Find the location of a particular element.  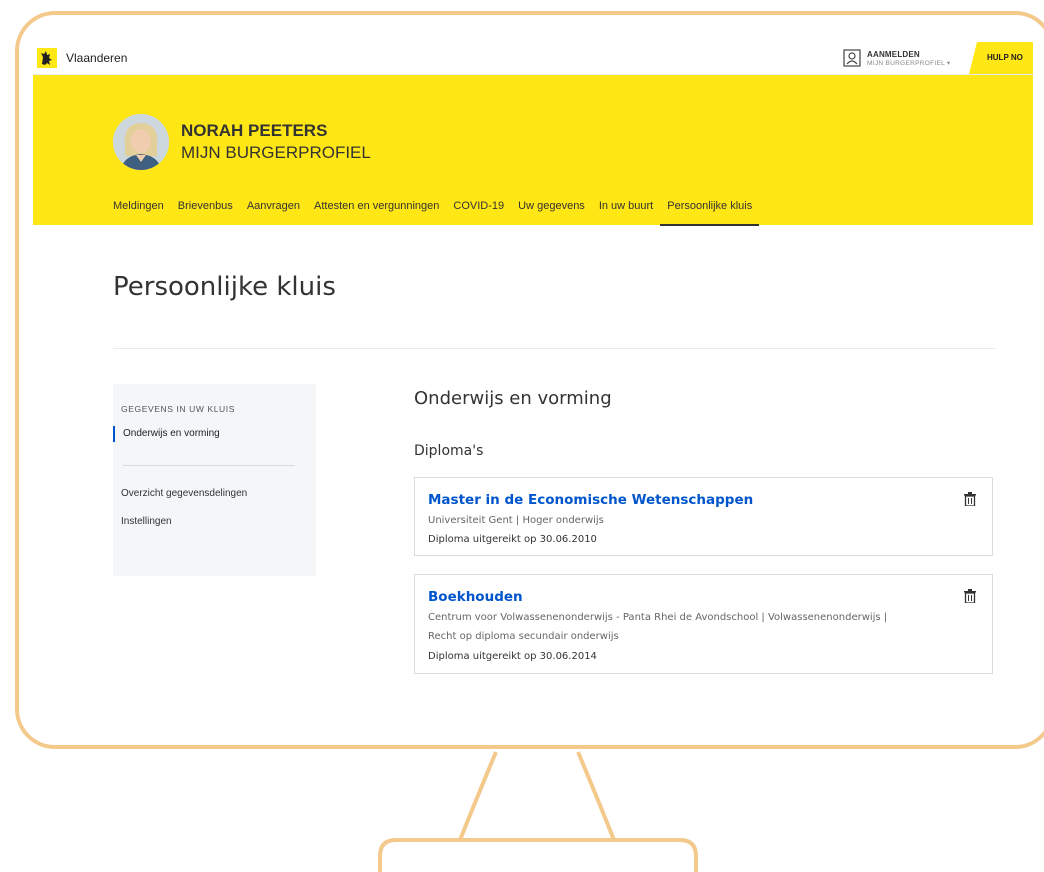

diploma-date: Diploma uitgereikt op 30.06.2010 is located at coordinates (512, 539).